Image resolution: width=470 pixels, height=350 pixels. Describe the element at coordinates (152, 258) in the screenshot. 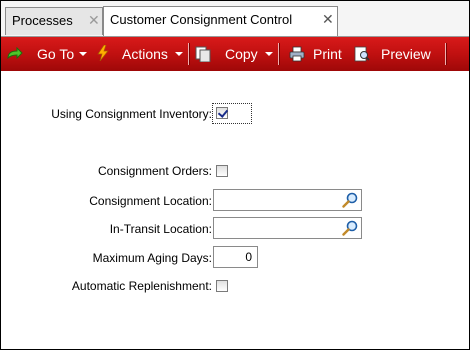

I see `maximum-aging-days-label: Maximum Aging Days:` at that location.